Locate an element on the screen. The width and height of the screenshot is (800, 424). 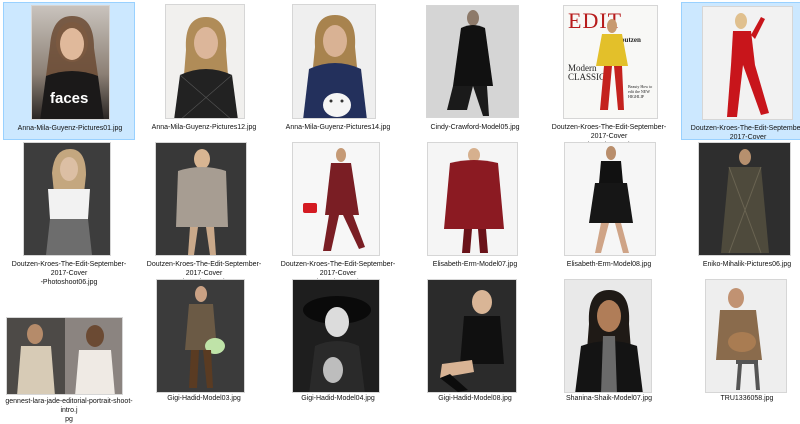
file-thumbnail: faces is located at coordinates (70, 62).